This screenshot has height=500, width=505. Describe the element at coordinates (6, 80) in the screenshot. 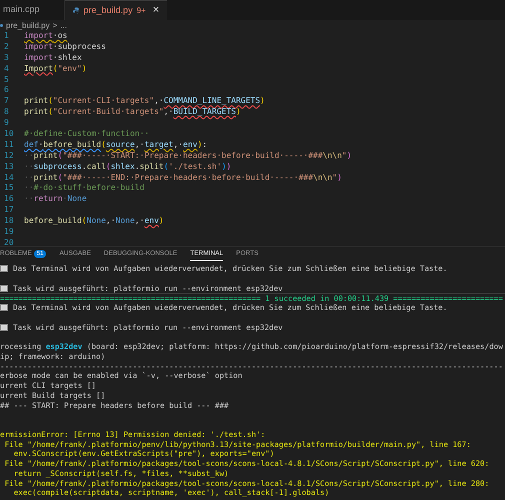

I see `line-number: 5` at that location.